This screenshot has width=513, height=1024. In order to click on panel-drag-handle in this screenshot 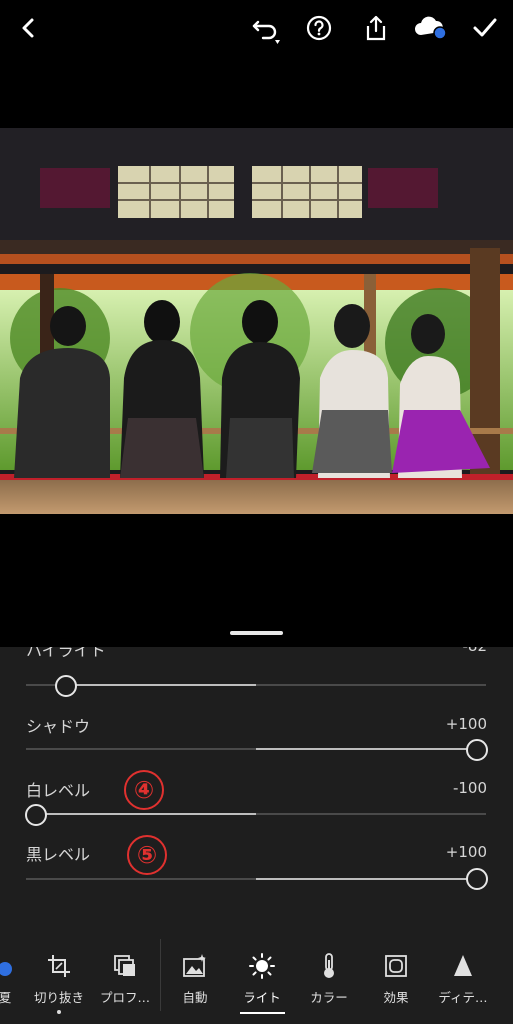, I will do `click(256, 633)`.